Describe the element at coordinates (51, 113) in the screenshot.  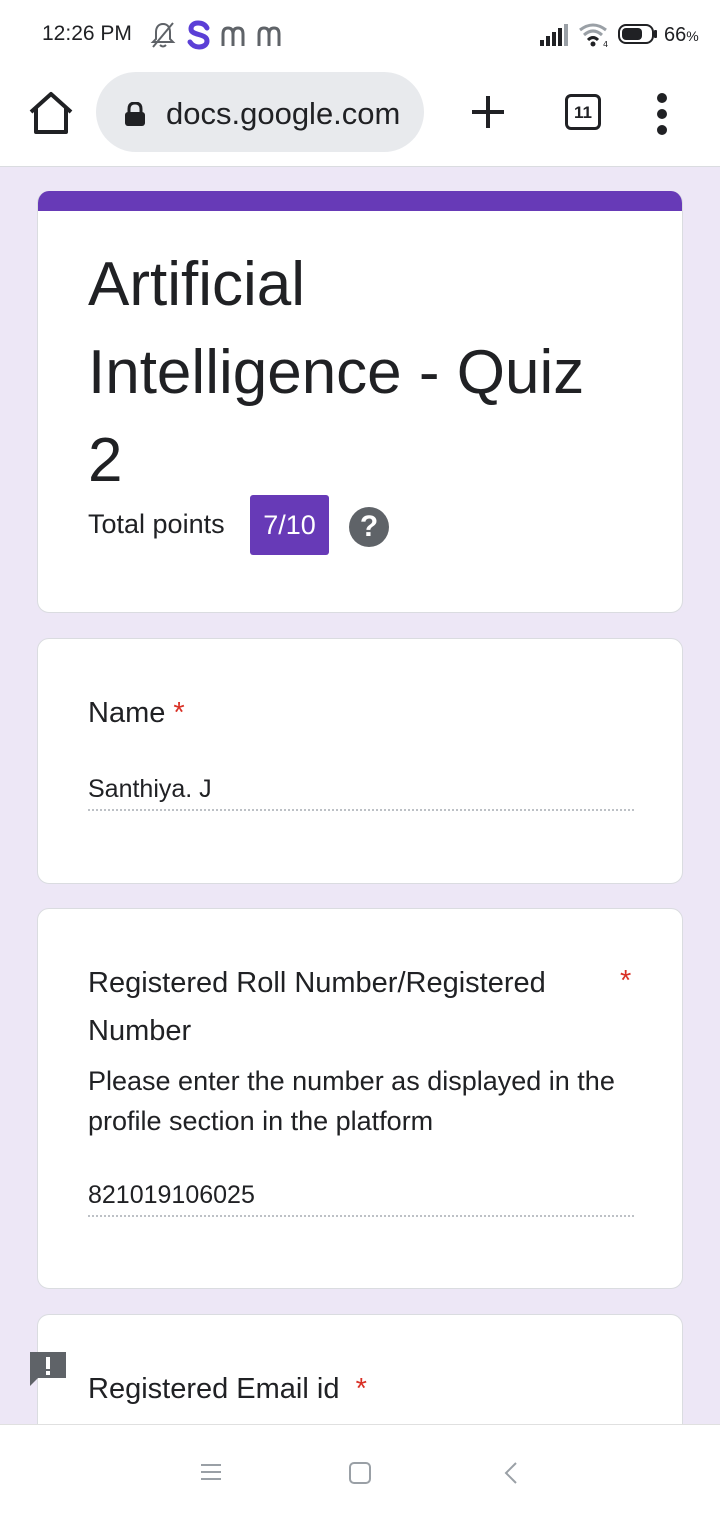
I see `home-icon` at that location.